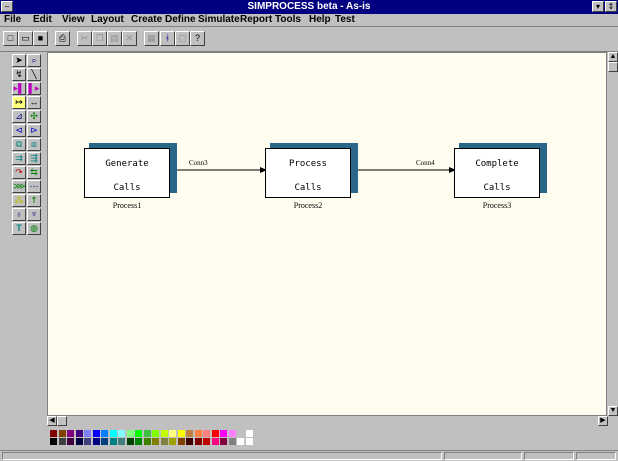 This screenshot has width=618, height=461. I want to click on replicate-icon: ⇆, so click(34, 172).